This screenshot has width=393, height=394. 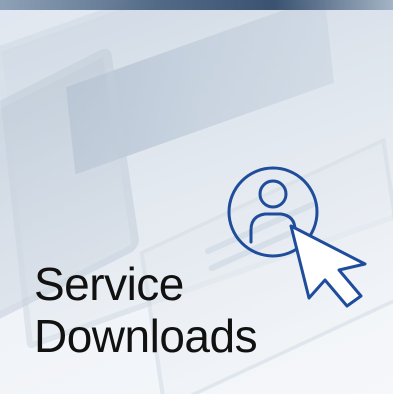 What do you see at coordinates (273, 194) in the screenshot?
I see `user-head` at bounding box center [273, 194].